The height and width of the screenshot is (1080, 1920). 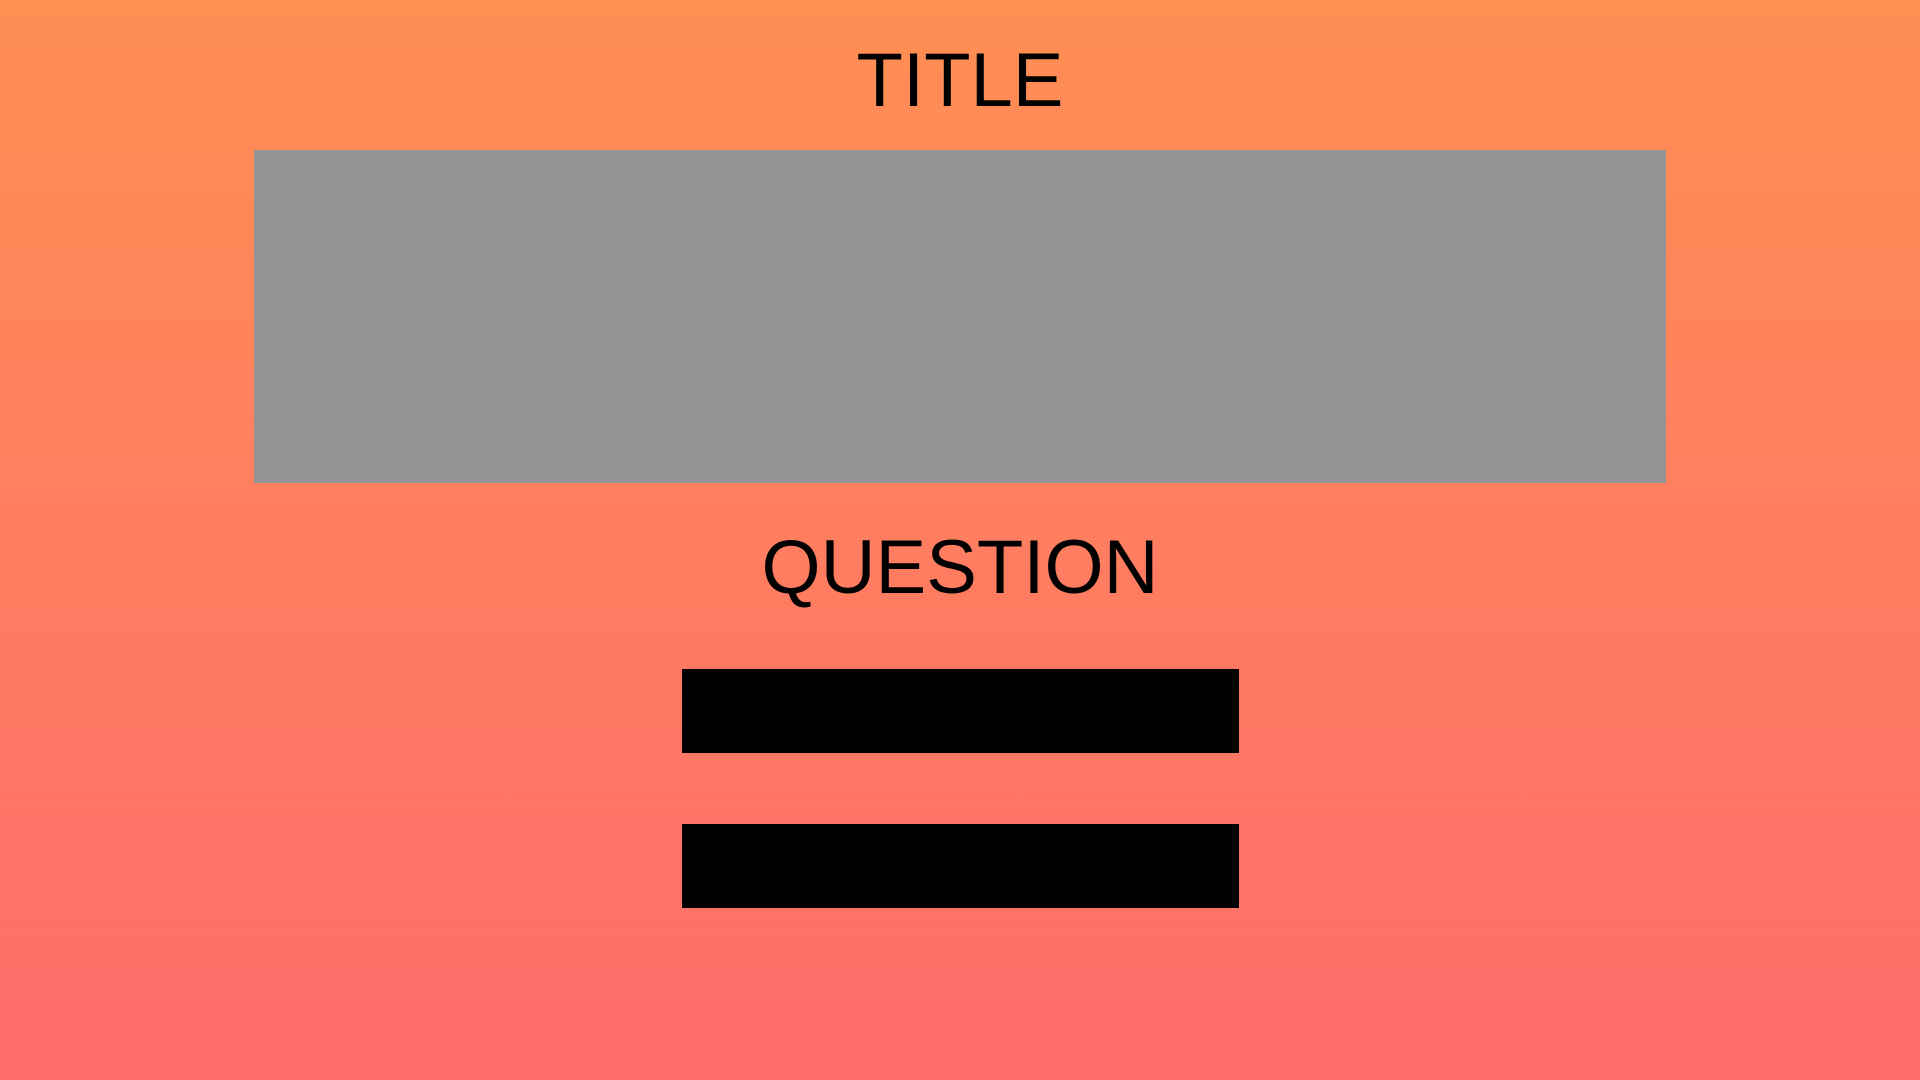 I want to click on question-text: QUESTION, so click(x=960, y=567).